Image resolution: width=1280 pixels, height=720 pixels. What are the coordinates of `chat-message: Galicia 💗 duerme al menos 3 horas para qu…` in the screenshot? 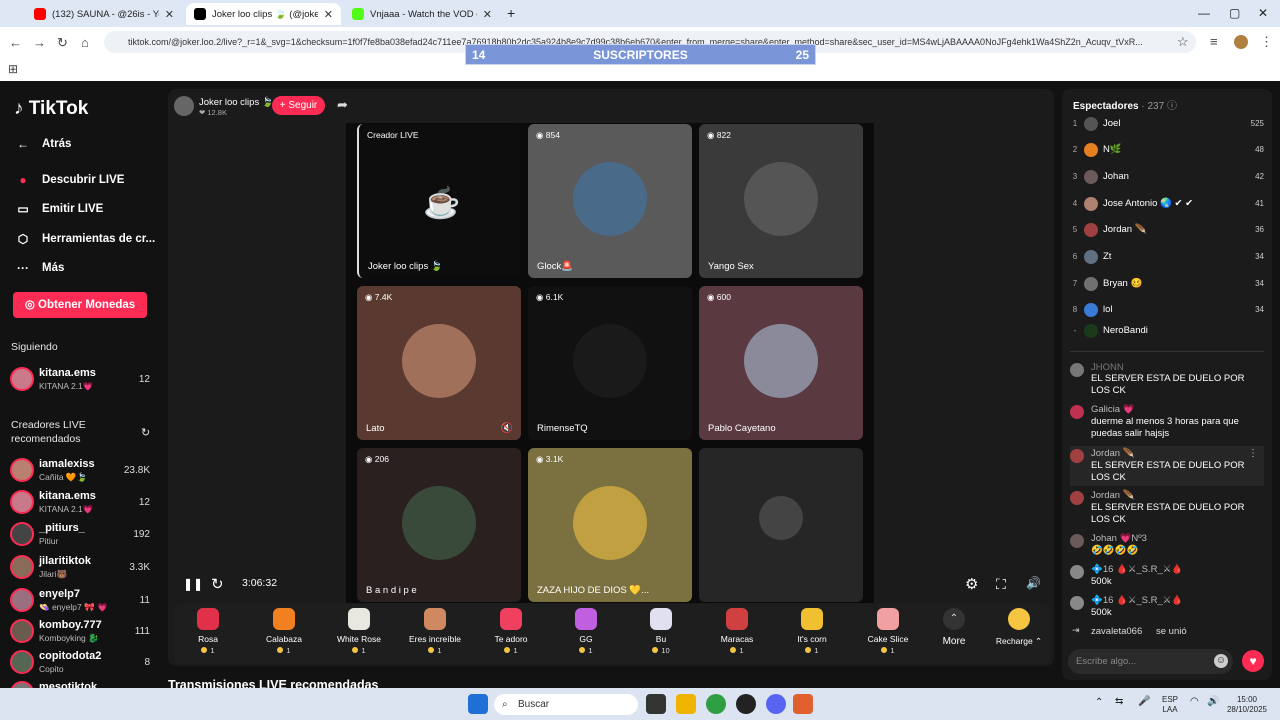 It's located at (1167, 423).